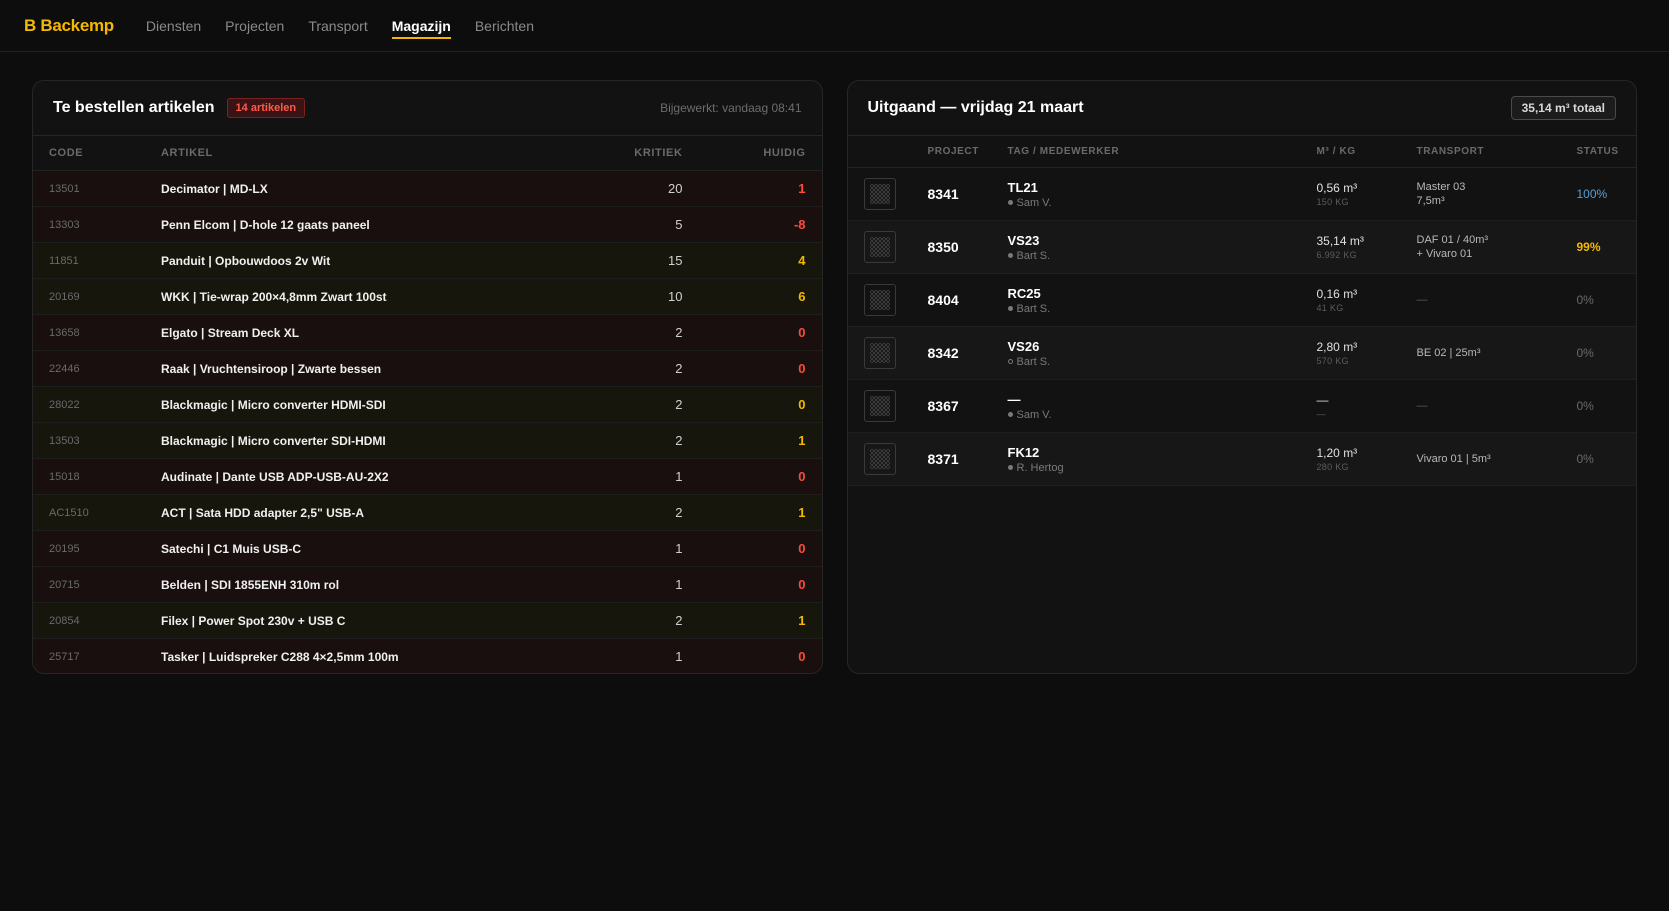 The height and width of the screenshot is (911, 1669). Describe the element at coordinates (1241, 406) in the screenshot. I see `table-row: 8367 — Sam V. — — — 0%` at that location.